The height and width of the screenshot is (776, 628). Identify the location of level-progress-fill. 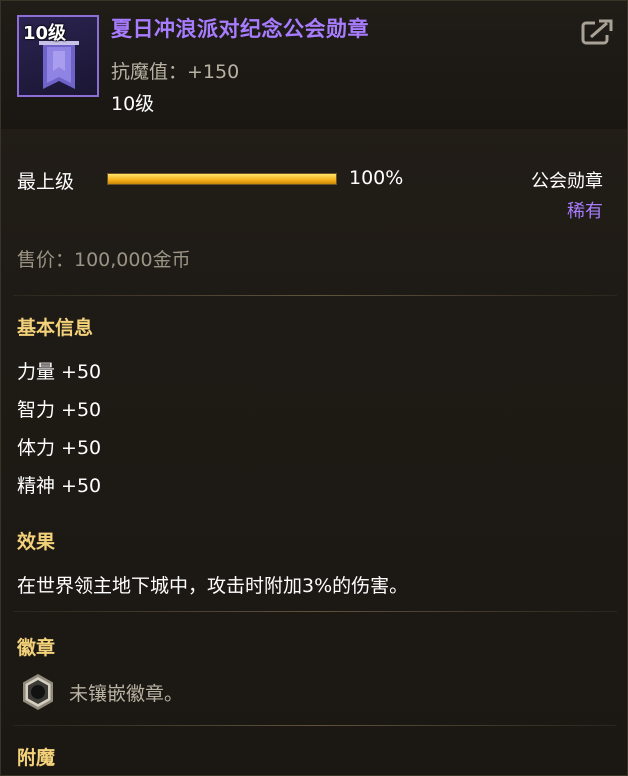
(222, 179).